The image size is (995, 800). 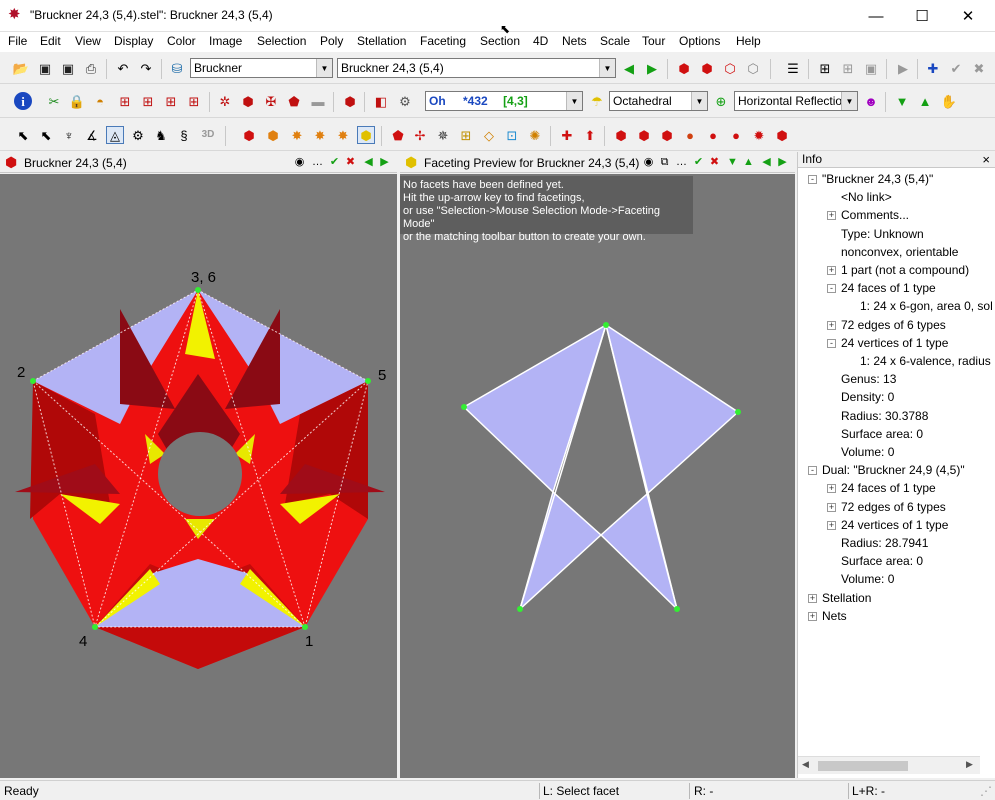 What do you see at coordinates (713, 135) in the screenshot?
I see `sphere-5-icon: ●` at bounding box center [713, 135].